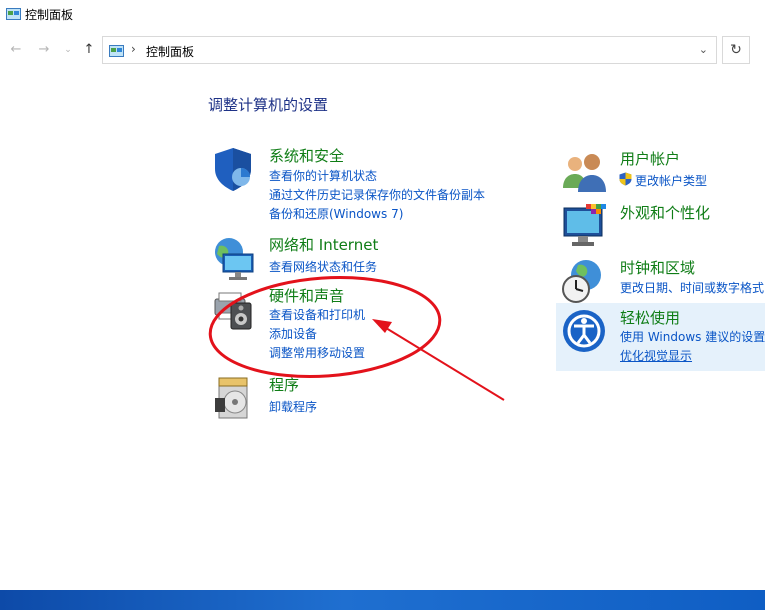 This screenshot has width=765, height=610. What do you see at coordinates (268, 105) in the screenshot?
I see `page-title: 调整计算机的设置` at bounding box center [268, 105].